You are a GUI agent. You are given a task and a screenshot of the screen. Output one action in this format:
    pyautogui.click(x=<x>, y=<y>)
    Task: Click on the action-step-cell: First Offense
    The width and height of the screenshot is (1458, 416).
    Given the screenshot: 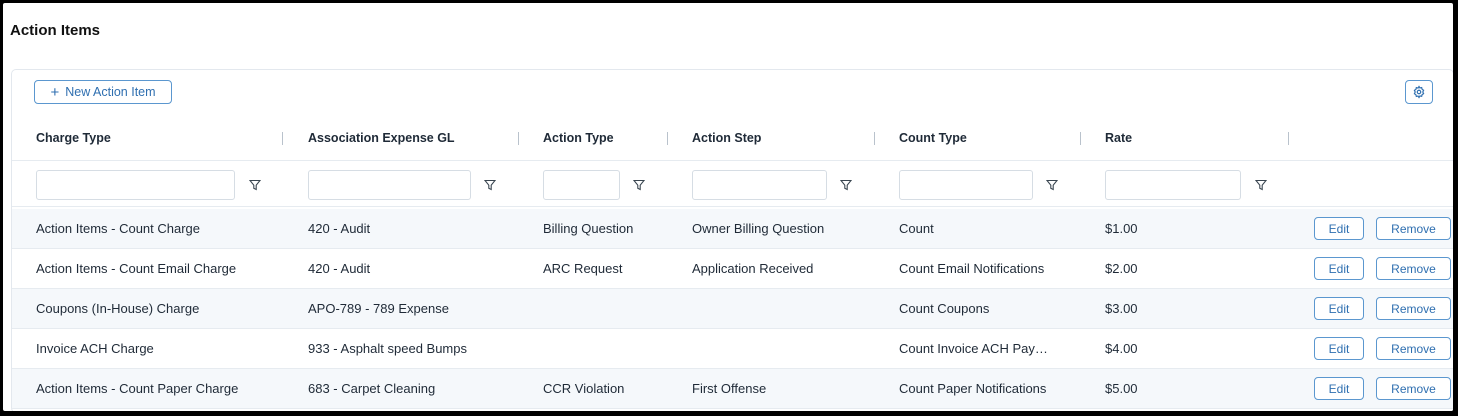 What is the action you would take?
    pyautogui.click(x=729, y=388)
    